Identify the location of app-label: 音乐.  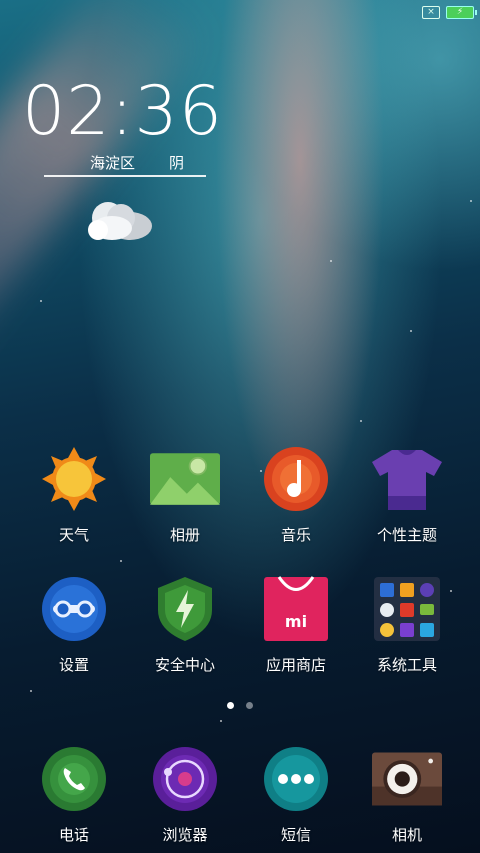
(295, 535).